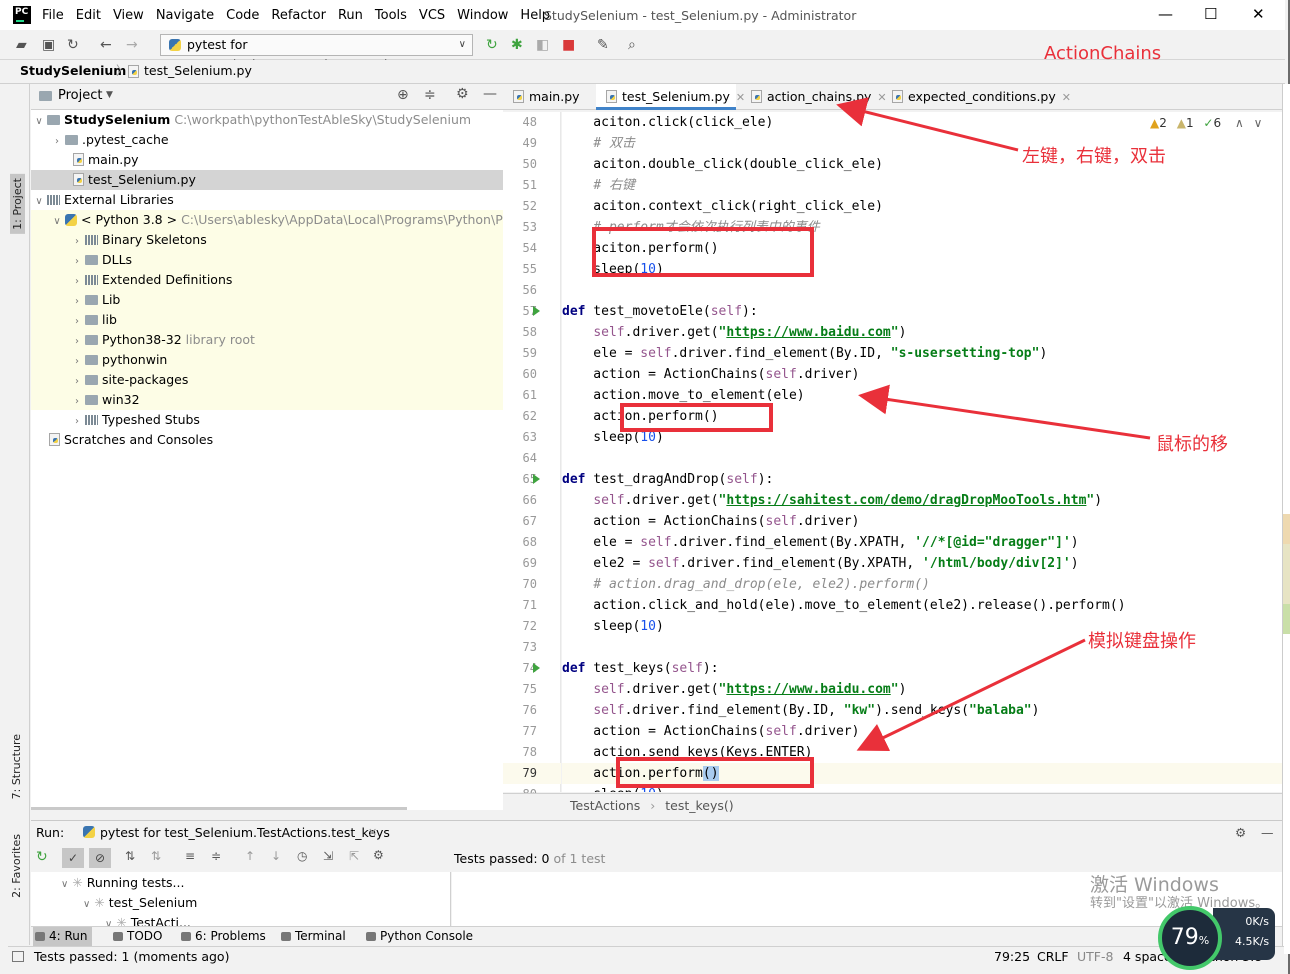 The width and height of the screenshot is (1290, 974). I want to click on python-icon, so click(89, 832).